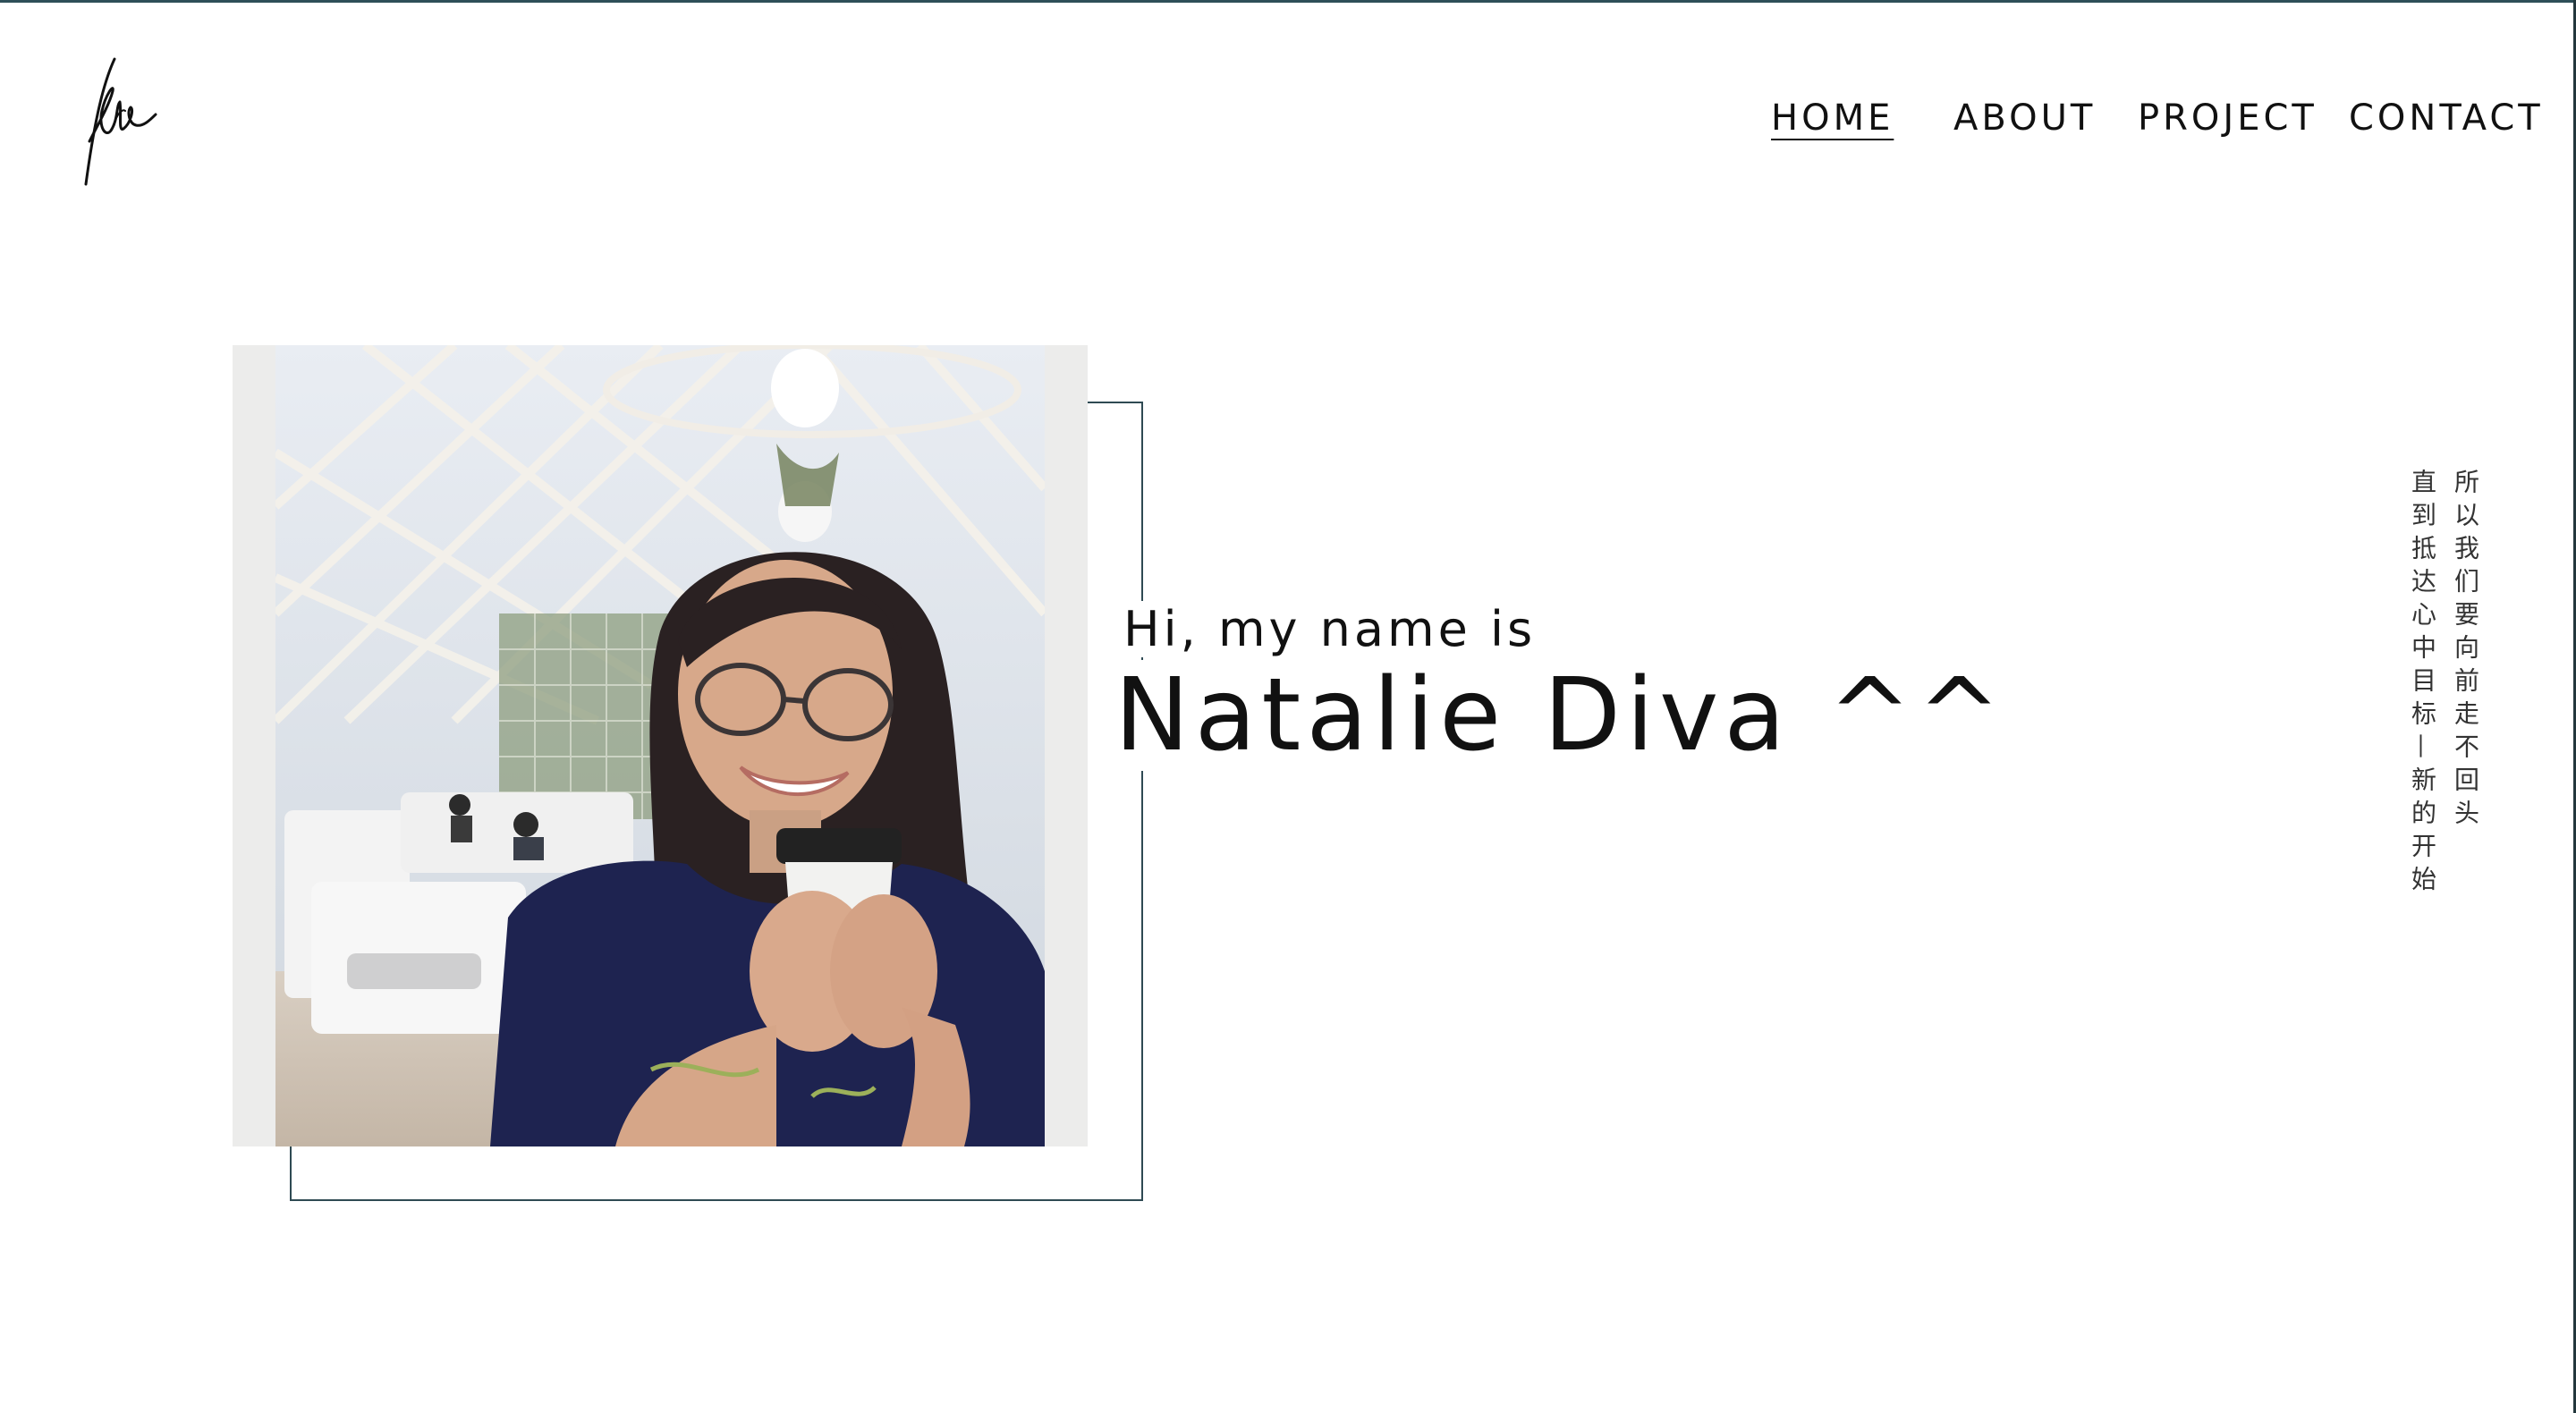 This screenshot has height=1413, width=2576. I want to click on poem-line-1: 所以我们要向前走不回头, so click(2465, 651).